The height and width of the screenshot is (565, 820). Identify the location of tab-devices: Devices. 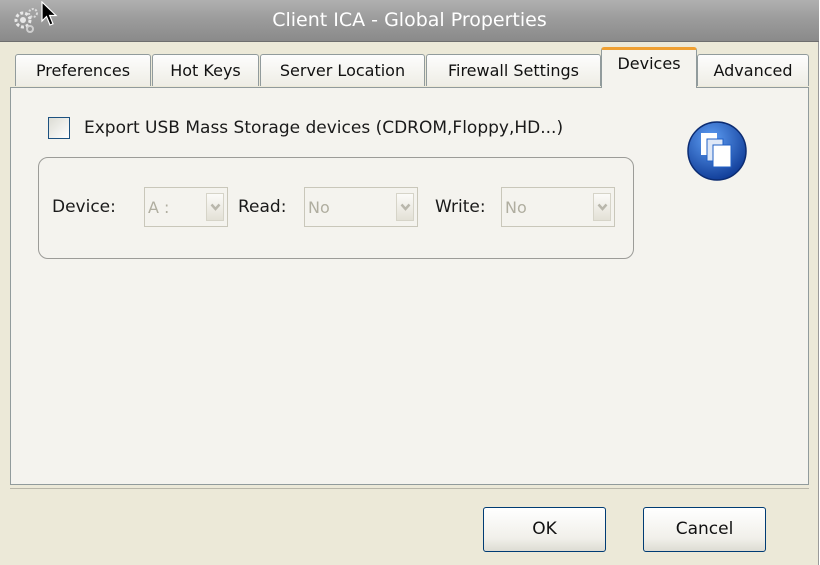
(649, 67).